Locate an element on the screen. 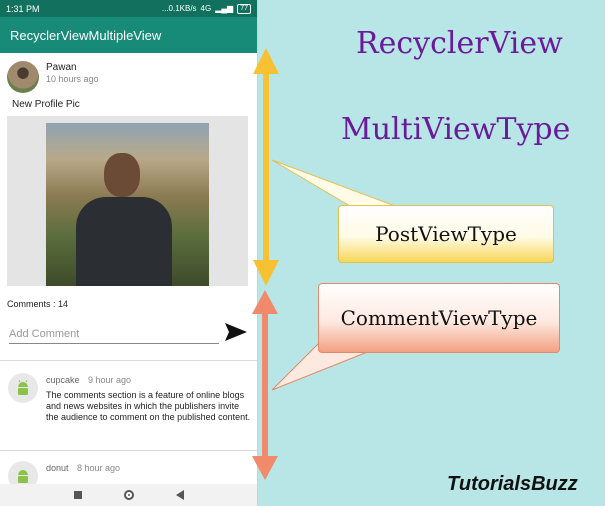  annotation-title-line1: RecyclerView is located at coordinates (459, 43).